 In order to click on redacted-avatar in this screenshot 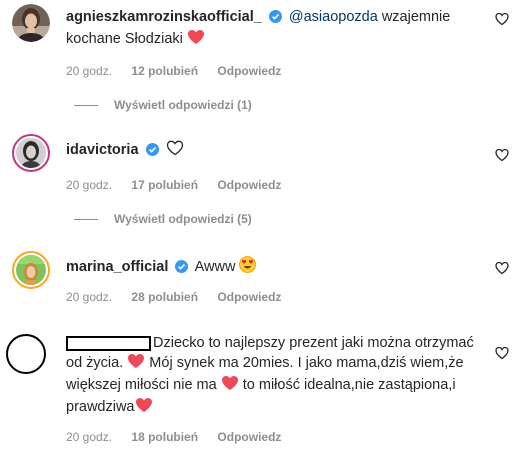, I will do `click(26, 354)`.